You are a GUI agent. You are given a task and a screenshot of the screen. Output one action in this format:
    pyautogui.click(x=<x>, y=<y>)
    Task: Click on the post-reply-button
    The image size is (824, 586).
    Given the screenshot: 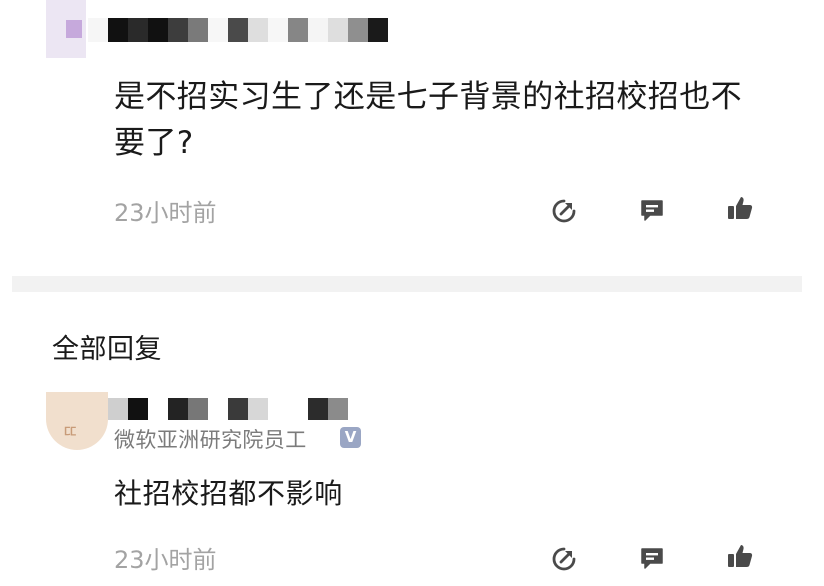 What is the action you would take?
    pyautogui.click(x=652, y=210)
    